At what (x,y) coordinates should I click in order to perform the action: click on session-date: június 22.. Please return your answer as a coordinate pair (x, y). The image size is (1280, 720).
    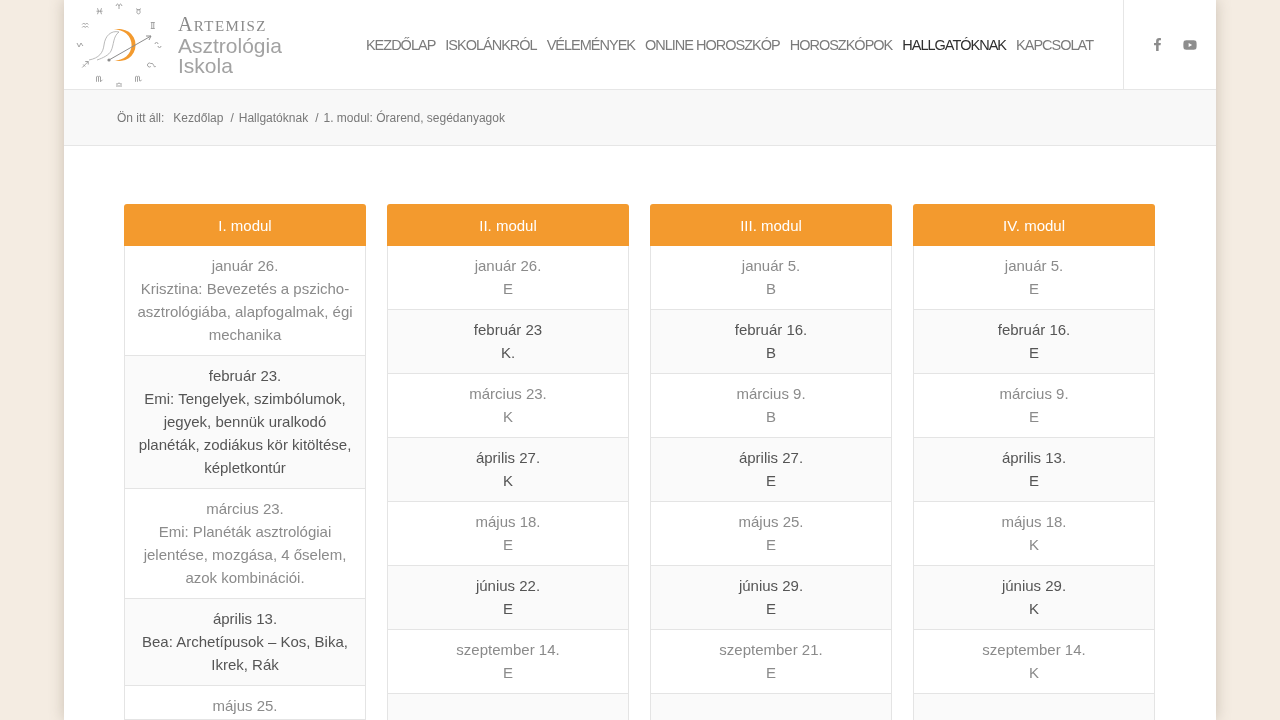
    Looking at the image, I should click on (508, 586).